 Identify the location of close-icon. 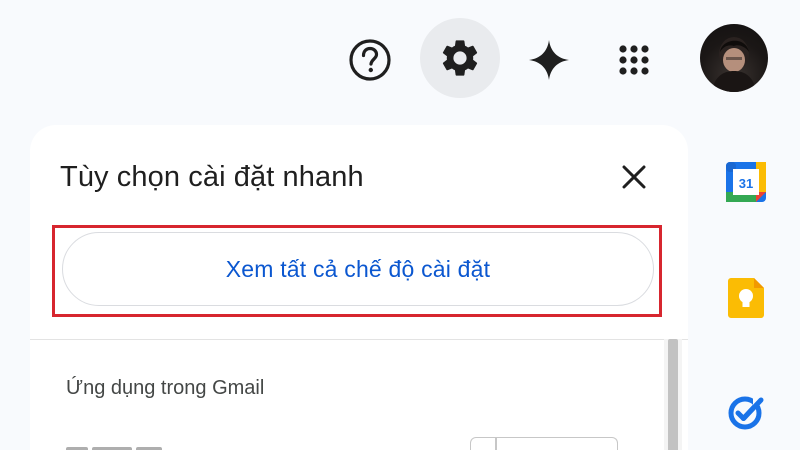
(634, 177).